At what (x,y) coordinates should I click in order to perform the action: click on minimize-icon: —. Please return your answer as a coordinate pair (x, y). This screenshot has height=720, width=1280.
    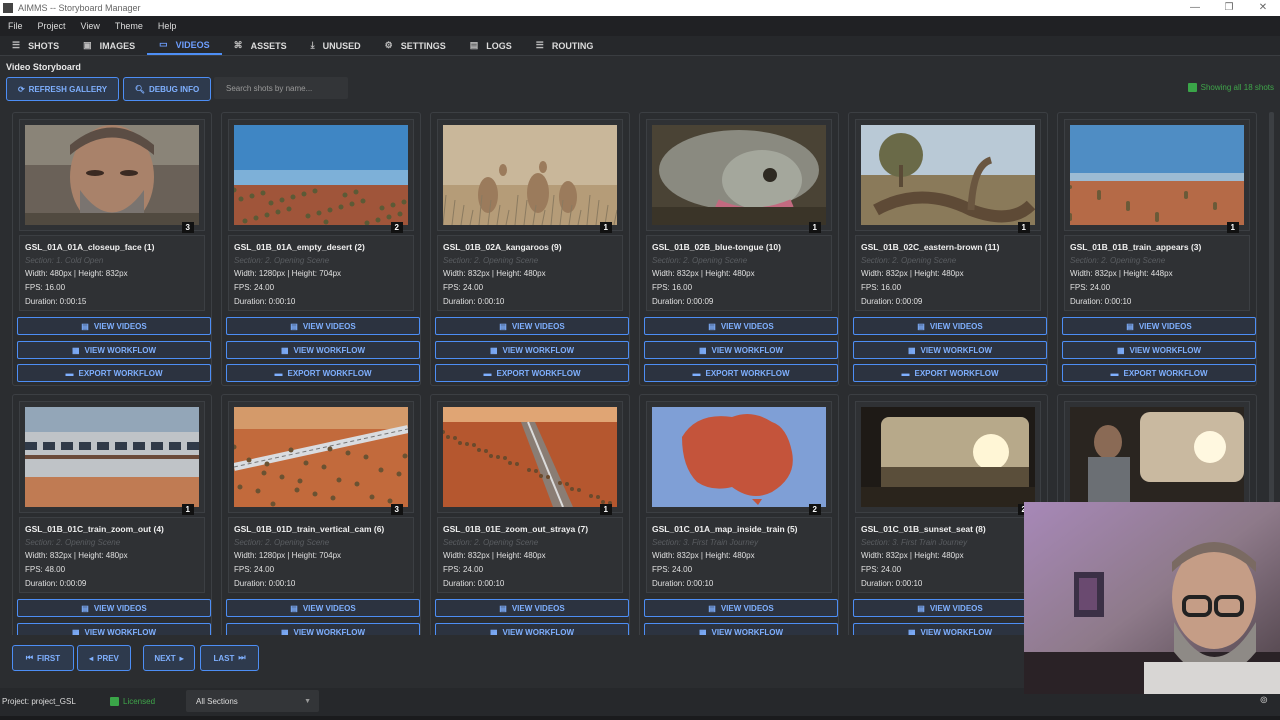
    Looking at the image, I should click on (1195, 8).